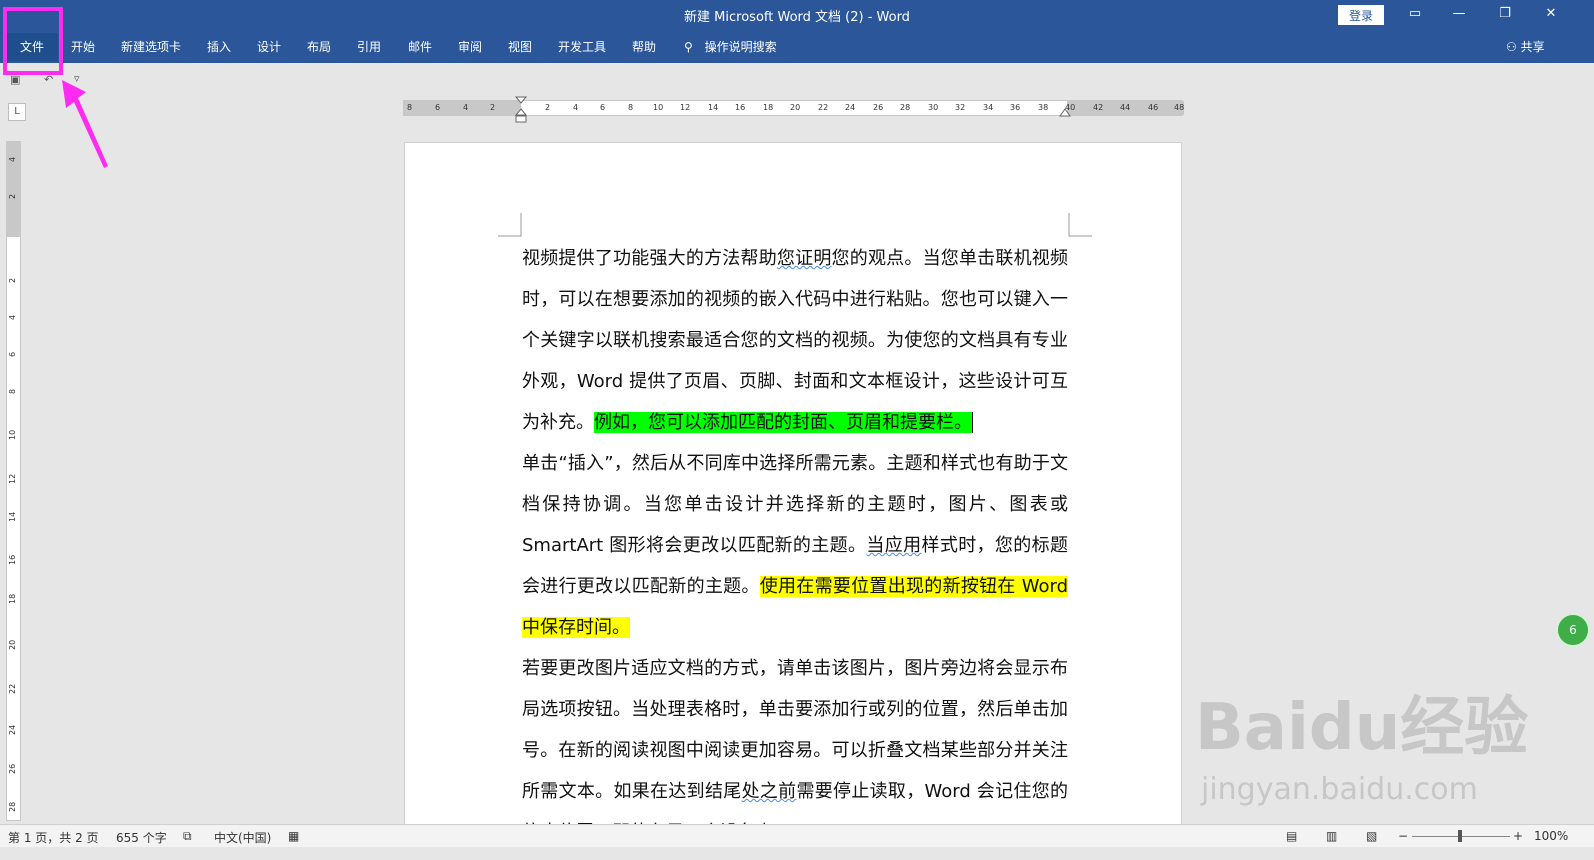 The image size is (1594, 860). I want to click on ruler-tick: 44, so click(1125, 107).